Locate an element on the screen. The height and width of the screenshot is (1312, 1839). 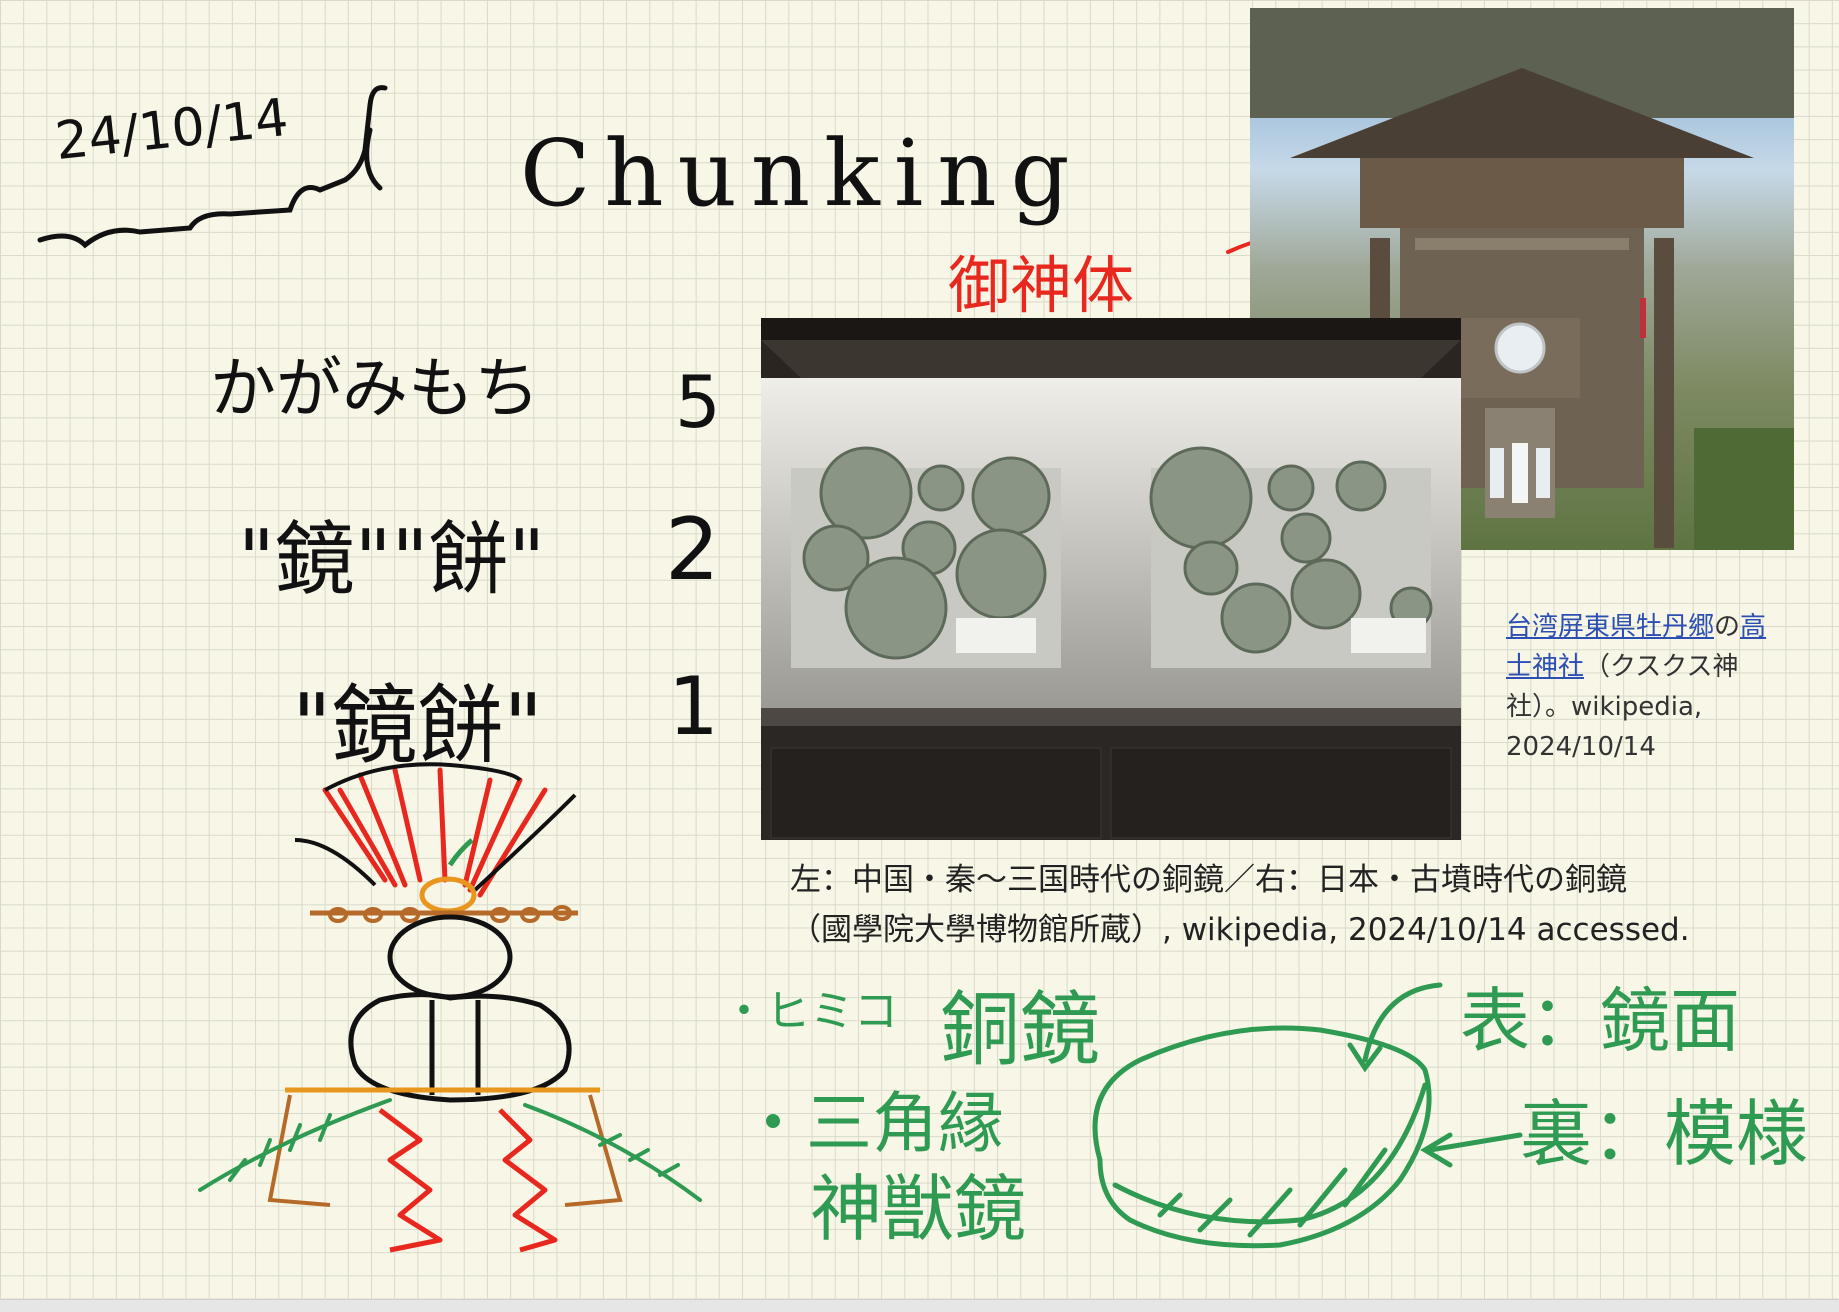
mirrors-caption-line1: 左：中国・秦〜三国時代の銅鏡／右：日本・古墳時代の銅鏡 is located at coordinates (1208, 880).